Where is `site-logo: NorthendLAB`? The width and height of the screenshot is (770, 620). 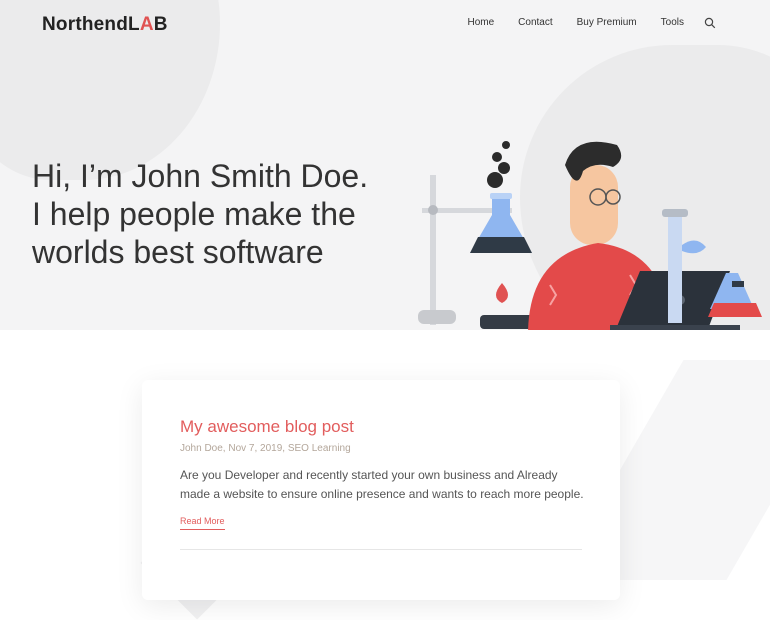
site-logo: NorthendLAB is located at coordinates (105, 25).